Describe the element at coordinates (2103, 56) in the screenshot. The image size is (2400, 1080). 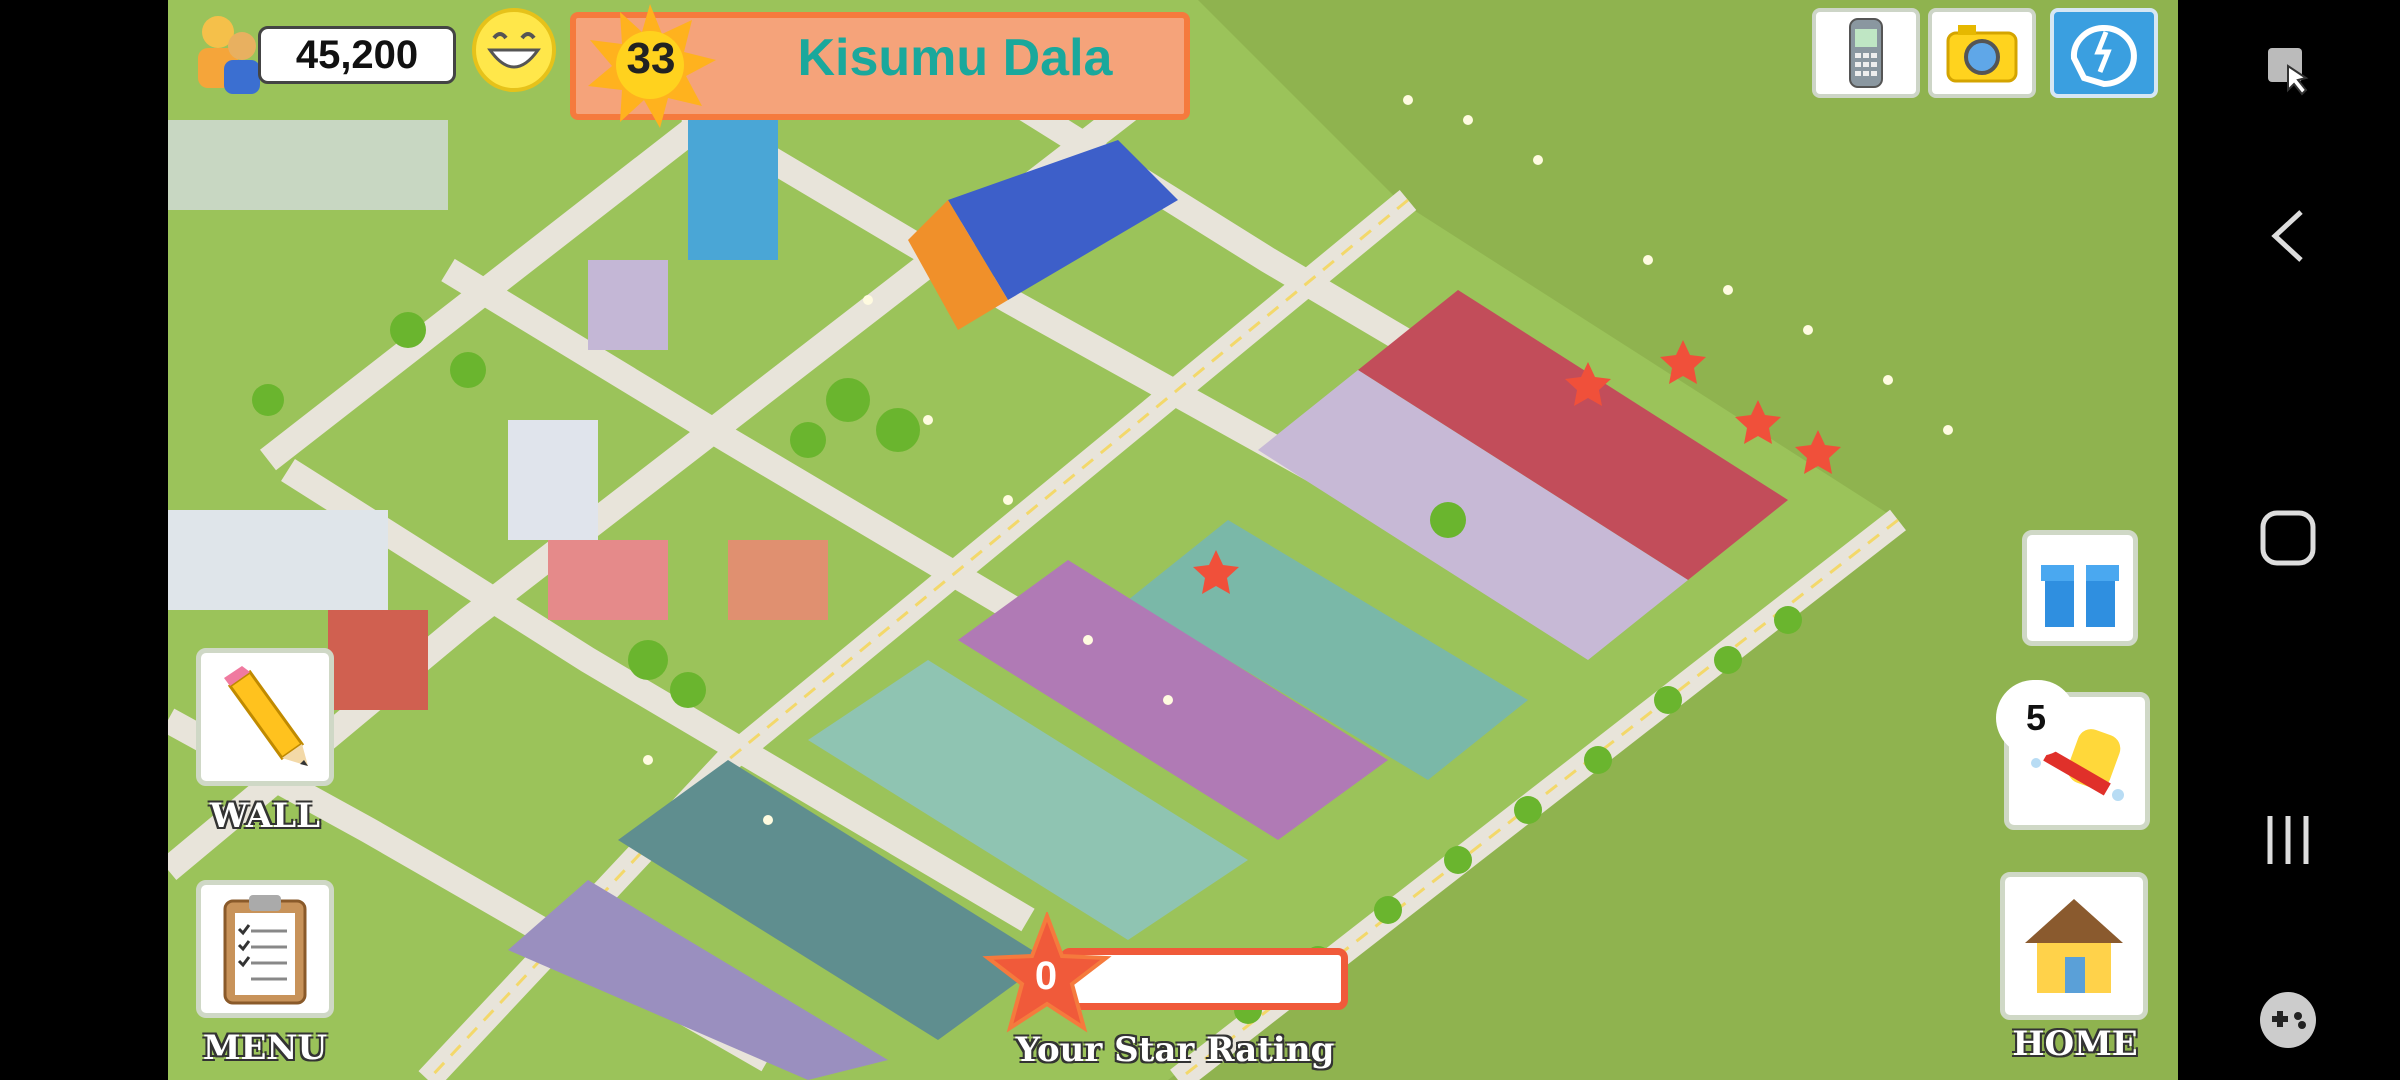
I see `share-icon` at that location.